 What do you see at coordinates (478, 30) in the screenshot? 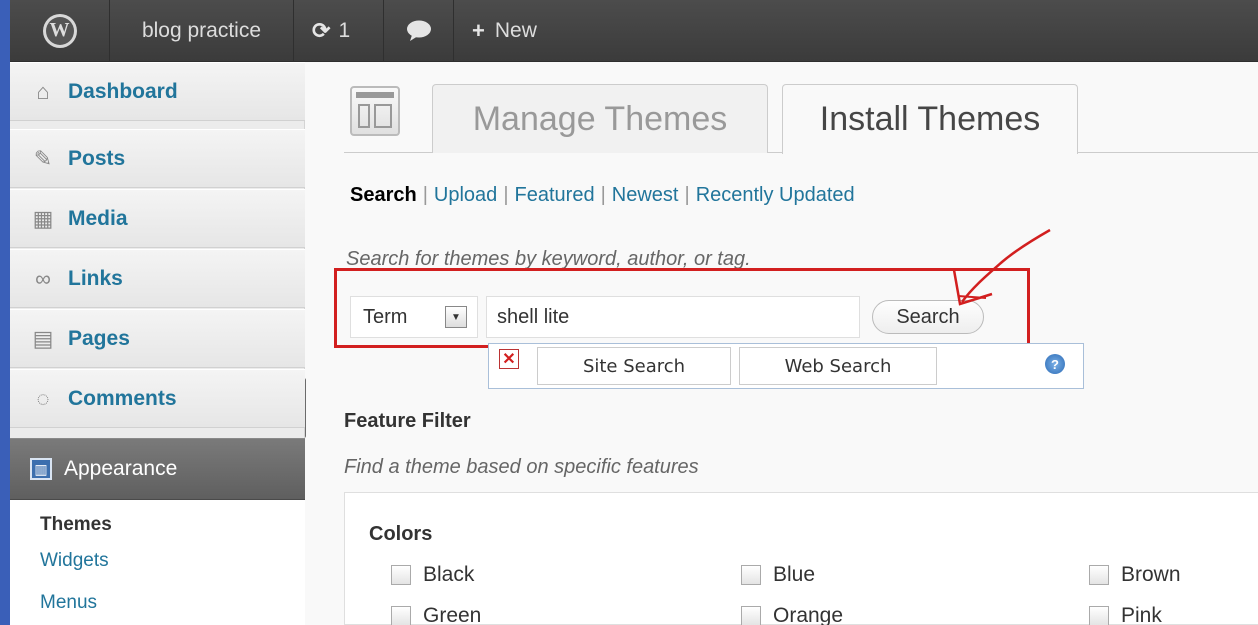
I see `plus-icon: +` at bounding box center [478, 30].